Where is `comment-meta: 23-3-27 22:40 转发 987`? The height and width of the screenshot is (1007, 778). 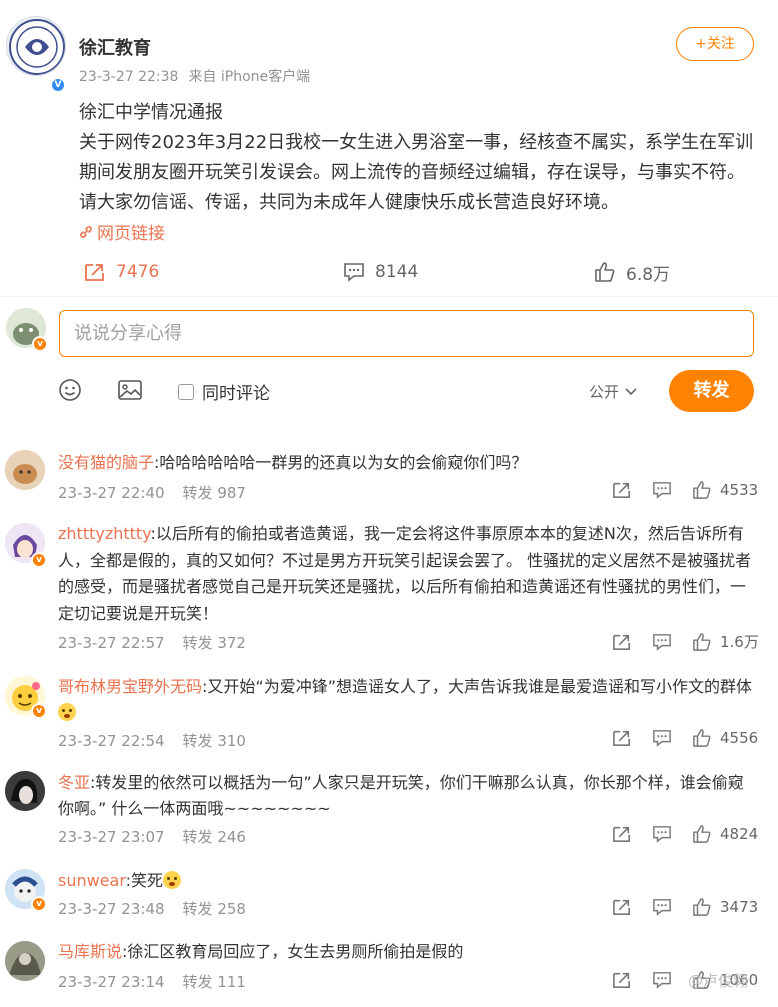
comment-meta: 23-3-27 22:40 转发 987 is located at coordinates (152, 492).